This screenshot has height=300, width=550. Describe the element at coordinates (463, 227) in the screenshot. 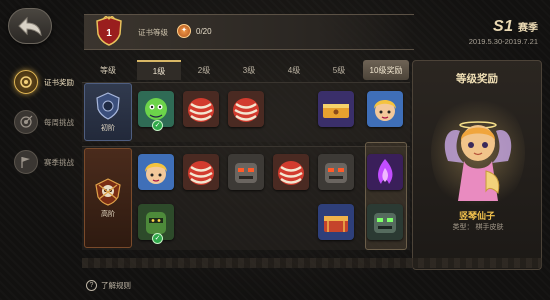

I see `reward-type-label: 类型：` at that location.